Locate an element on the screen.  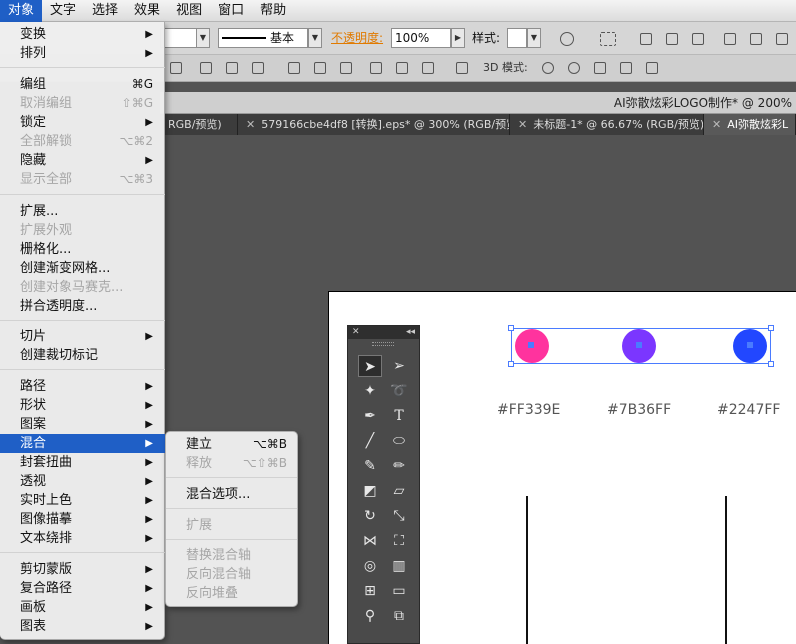
stroke-profile-dropdown: ▼ is located at coordinates (315, 38).